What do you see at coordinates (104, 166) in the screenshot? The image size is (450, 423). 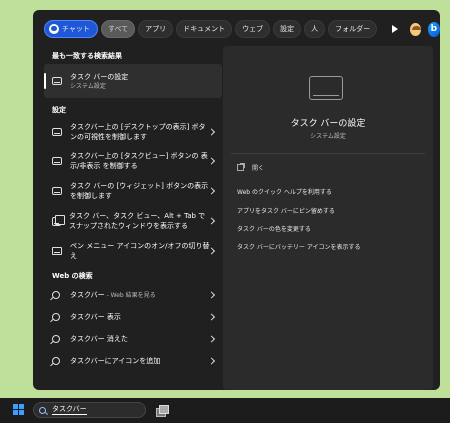 I see `result-line: 示/非表示 を制御する` at bounding box center [104, 166].